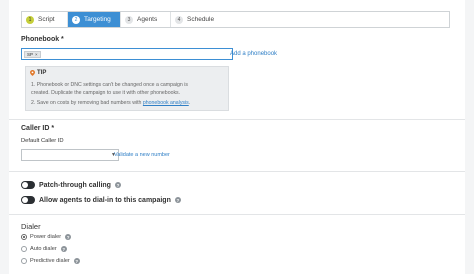  What do you see at coordinates (31, 226) in the screenshot?
I see `dialer-label: Dialer` at bounding box center [31, 226].